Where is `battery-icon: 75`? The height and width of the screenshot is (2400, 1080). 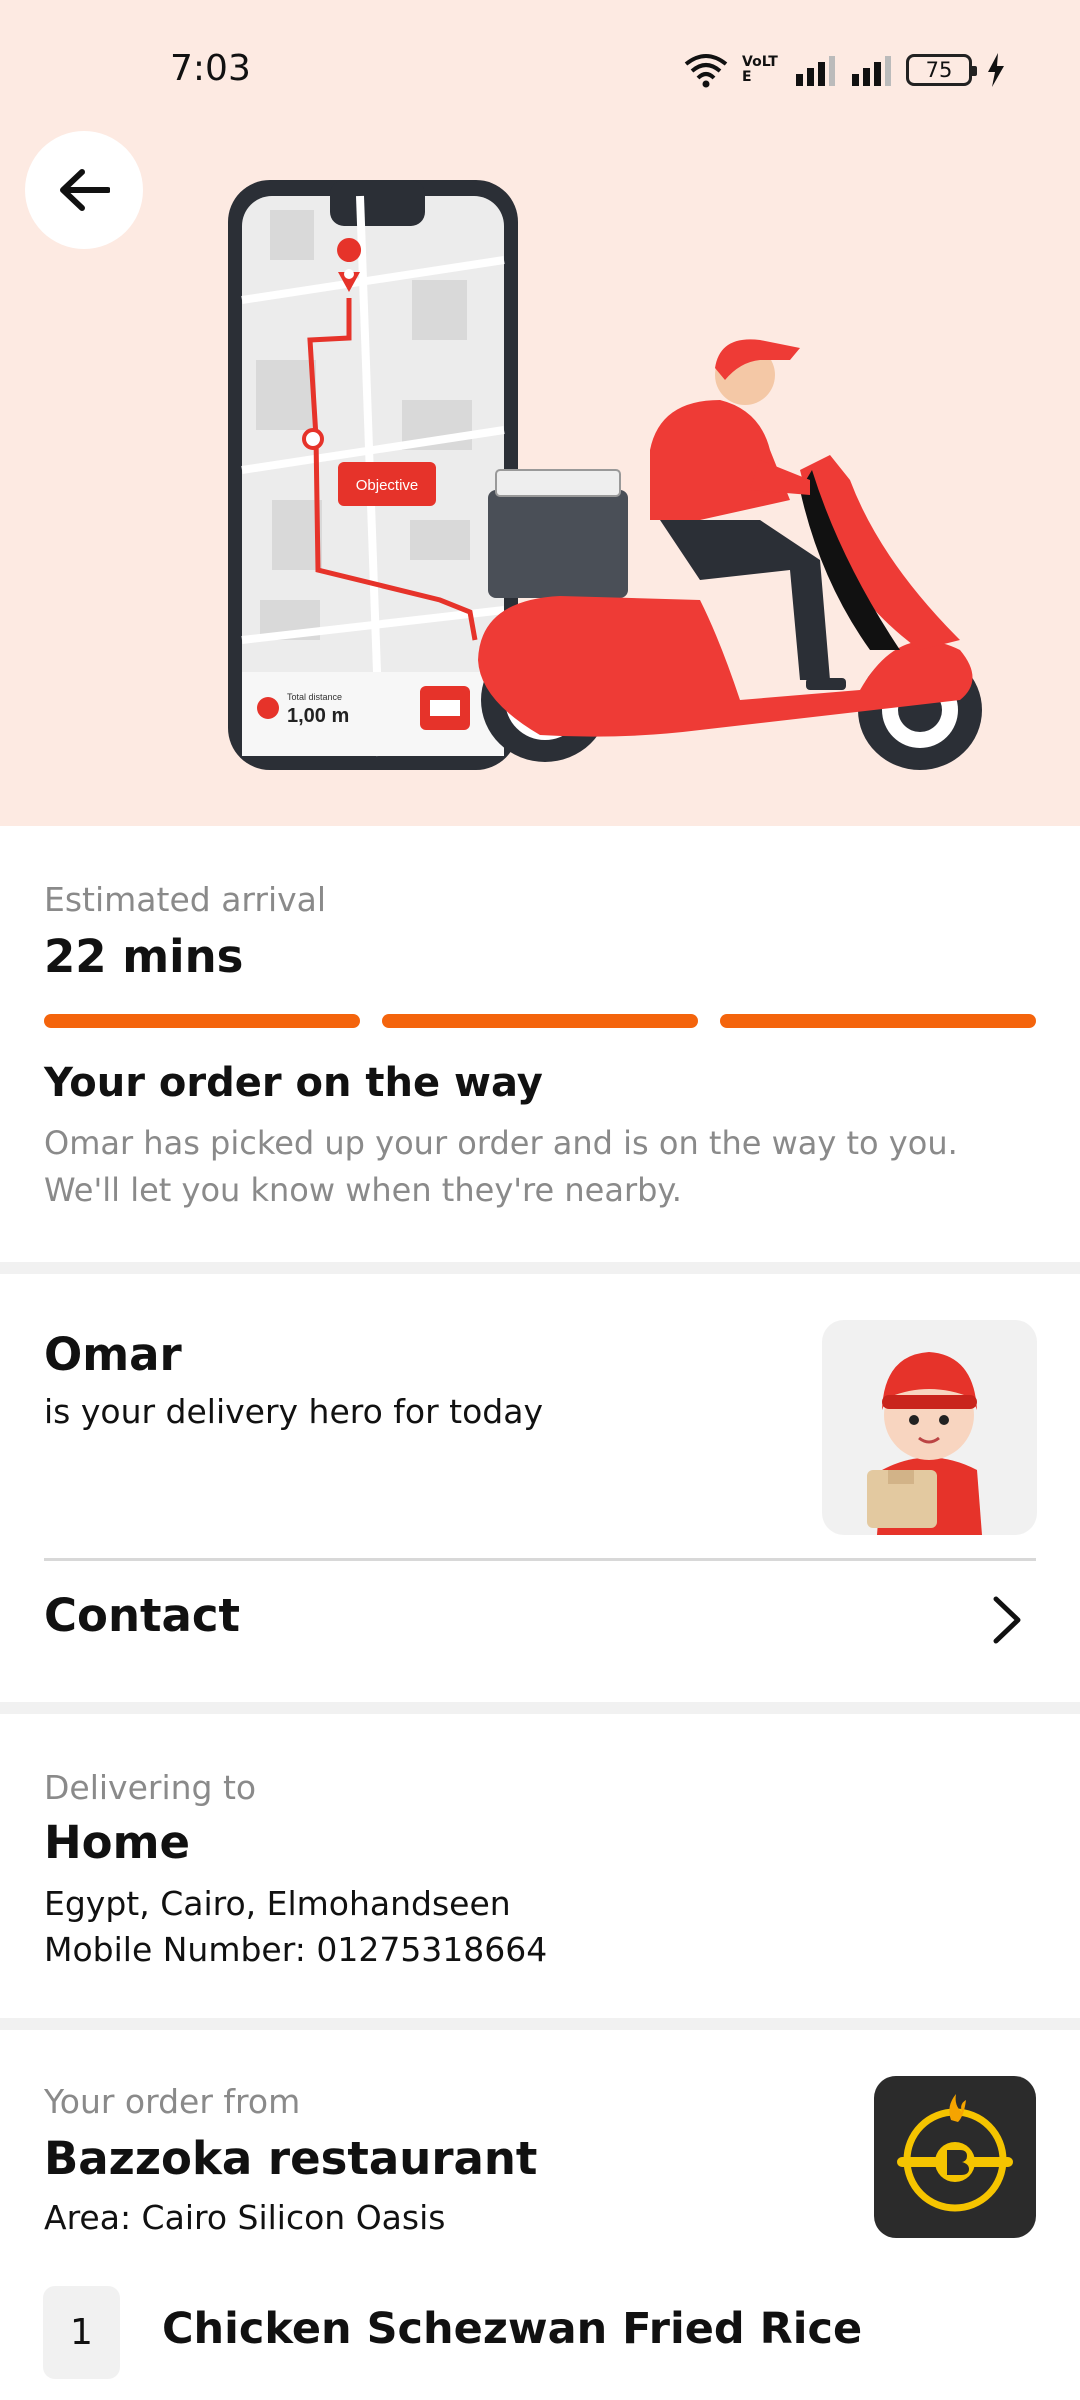 battery-icon: 75 is located at coordinates (941, 70).